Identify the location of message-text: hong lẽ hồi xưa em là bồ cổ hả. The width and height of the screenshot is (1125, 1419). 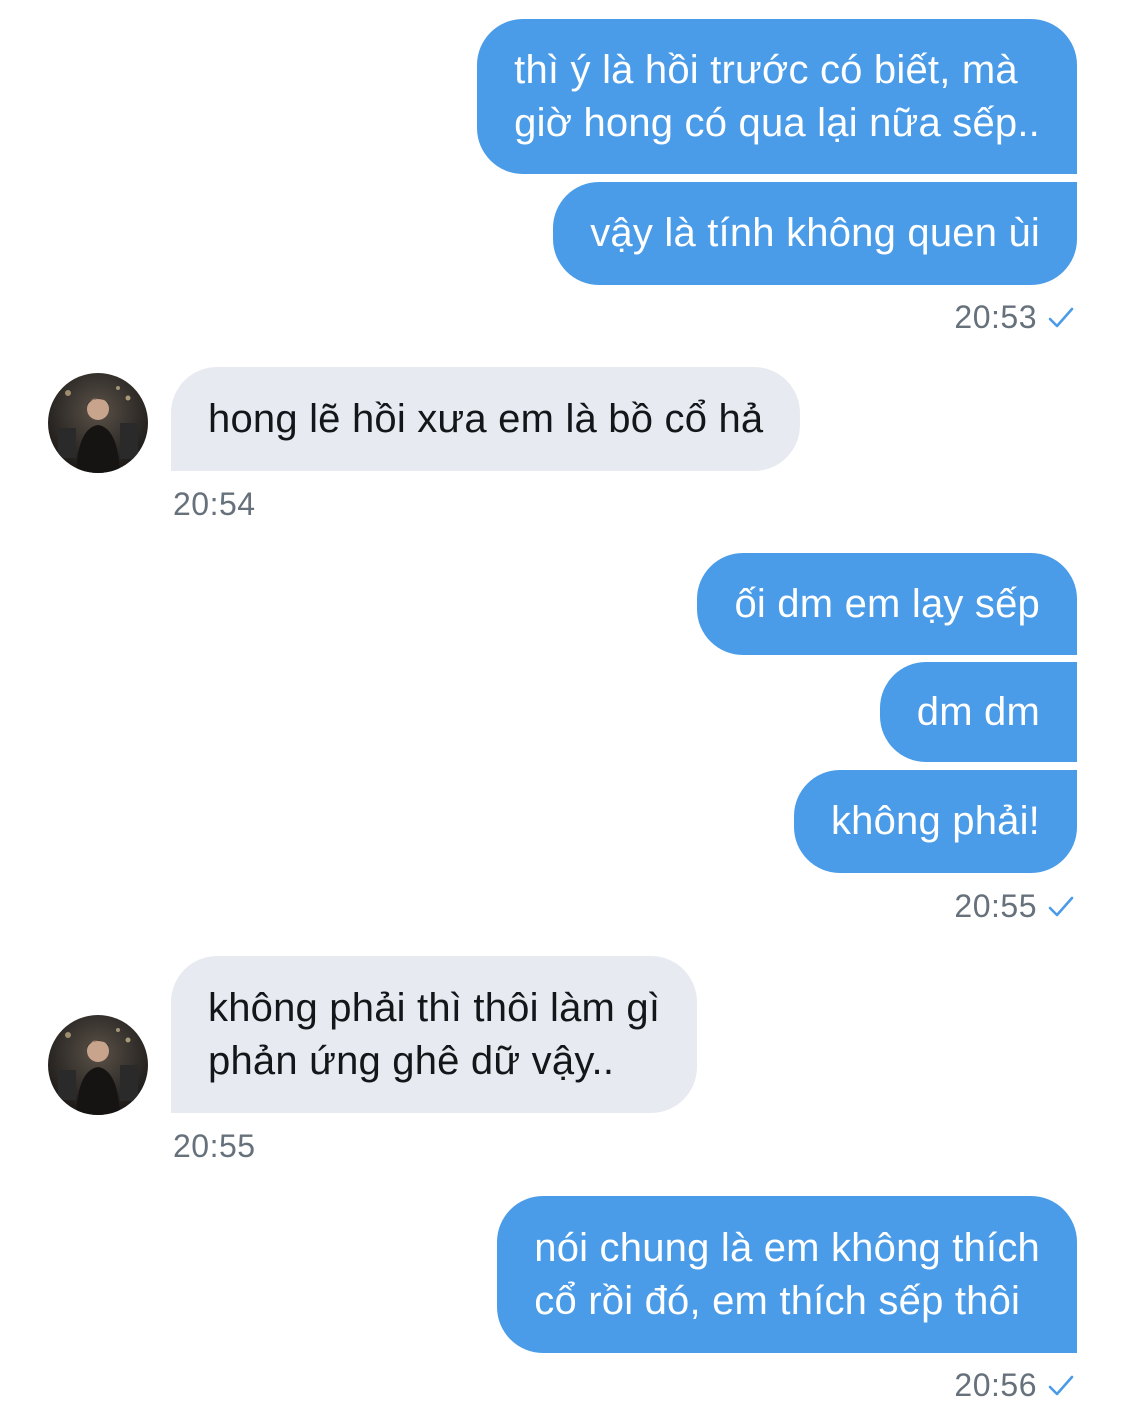
(486, 418).